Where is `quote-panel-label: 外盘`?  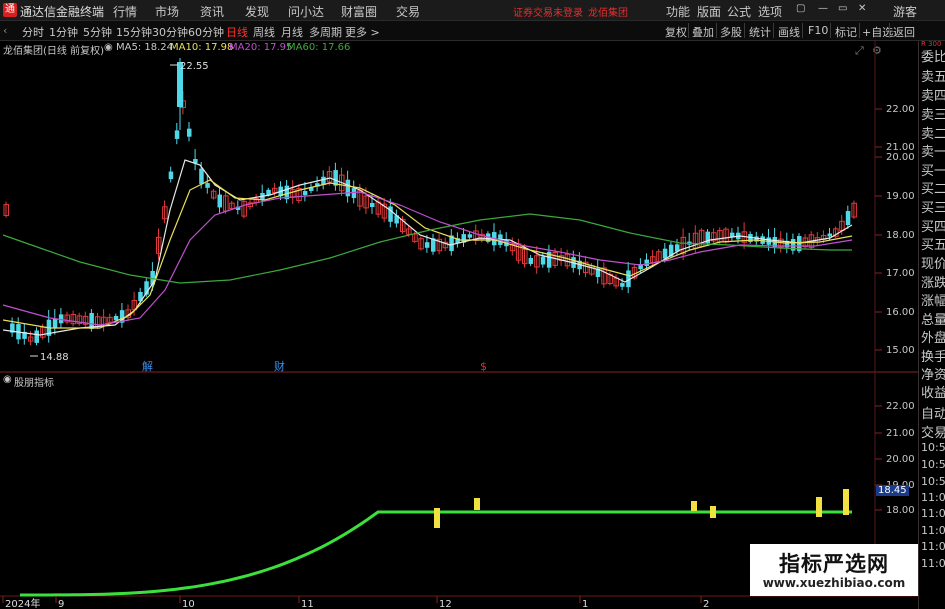 quote-panel-label: 外盘 is located at coordinates (933, 338).